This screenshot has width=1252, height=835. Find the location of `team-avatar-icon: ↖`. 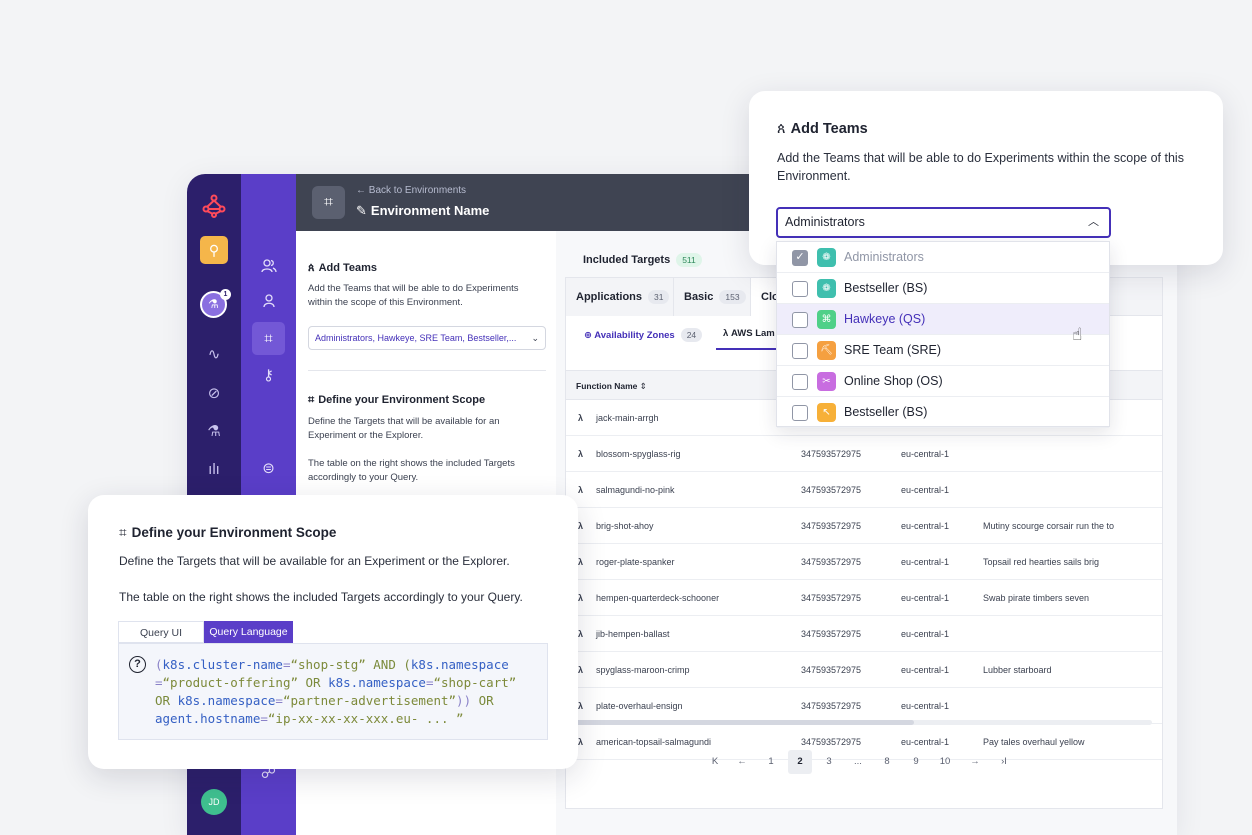

team-avatar-icon: ↖ is located at coordinates (826, 412).